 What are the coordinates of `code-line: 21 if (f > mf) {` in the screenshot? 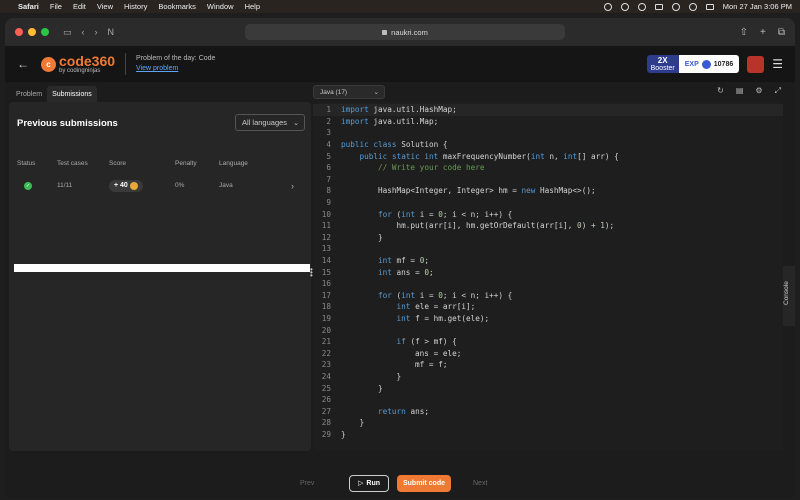 It's located at (548, 342).